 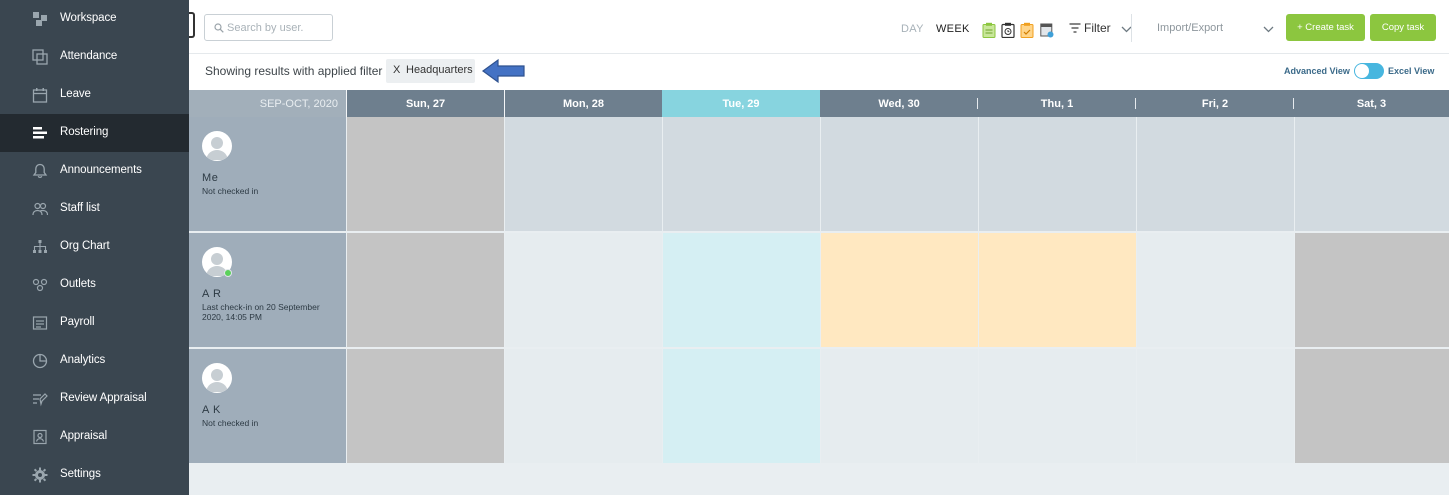 I want to click on day-header-mon: Mon, 28, so click(x=583, y=103).